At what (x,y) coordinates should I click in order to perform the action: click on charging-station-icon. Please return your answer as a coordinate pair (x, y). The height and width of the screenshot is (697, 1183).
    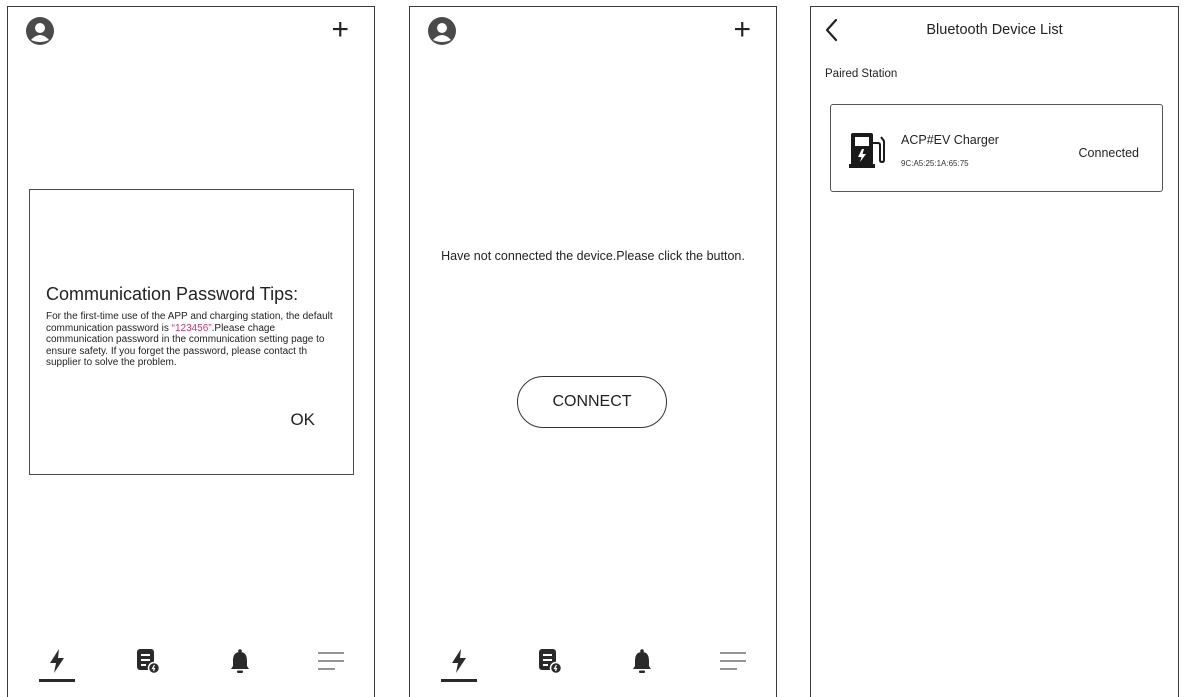
    Looking at the image, I should click on (867, 150).